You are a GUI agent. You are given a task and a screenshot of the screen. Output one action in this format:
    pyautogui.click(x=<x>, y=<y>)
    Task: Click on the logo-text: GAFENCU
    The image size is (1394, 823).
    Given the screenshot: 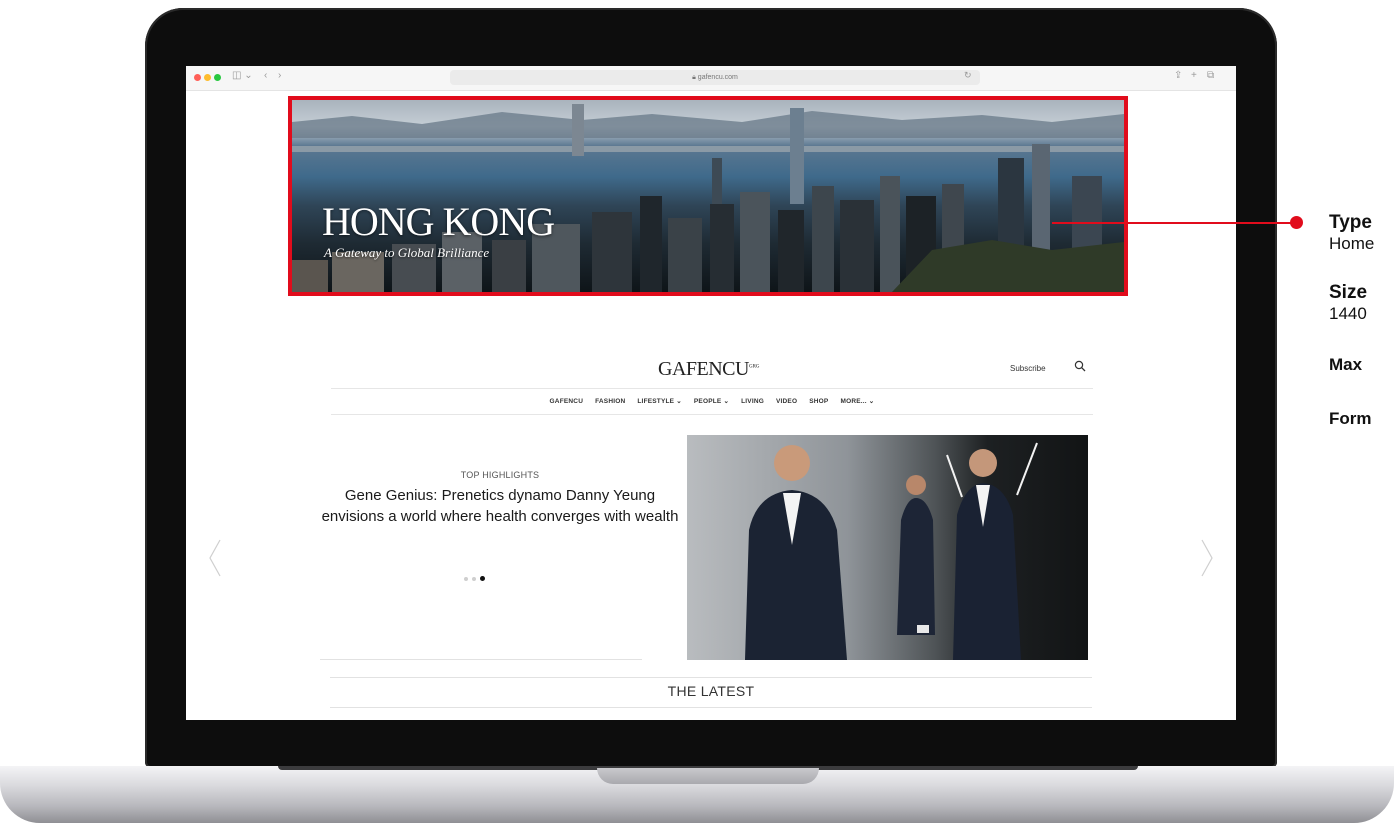 What is the action you would take?
    pyautogui.click(x=703, y=369)
    